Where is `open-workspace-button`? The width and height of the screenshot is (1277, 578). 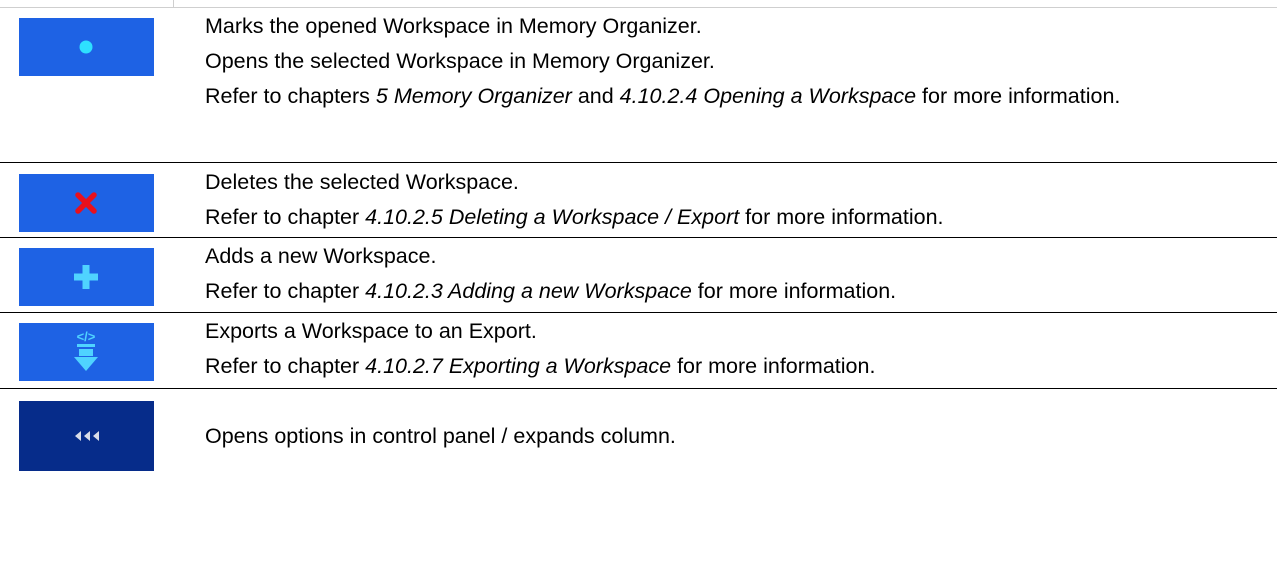
open-workspace-button is located at coordinates (86, 47).